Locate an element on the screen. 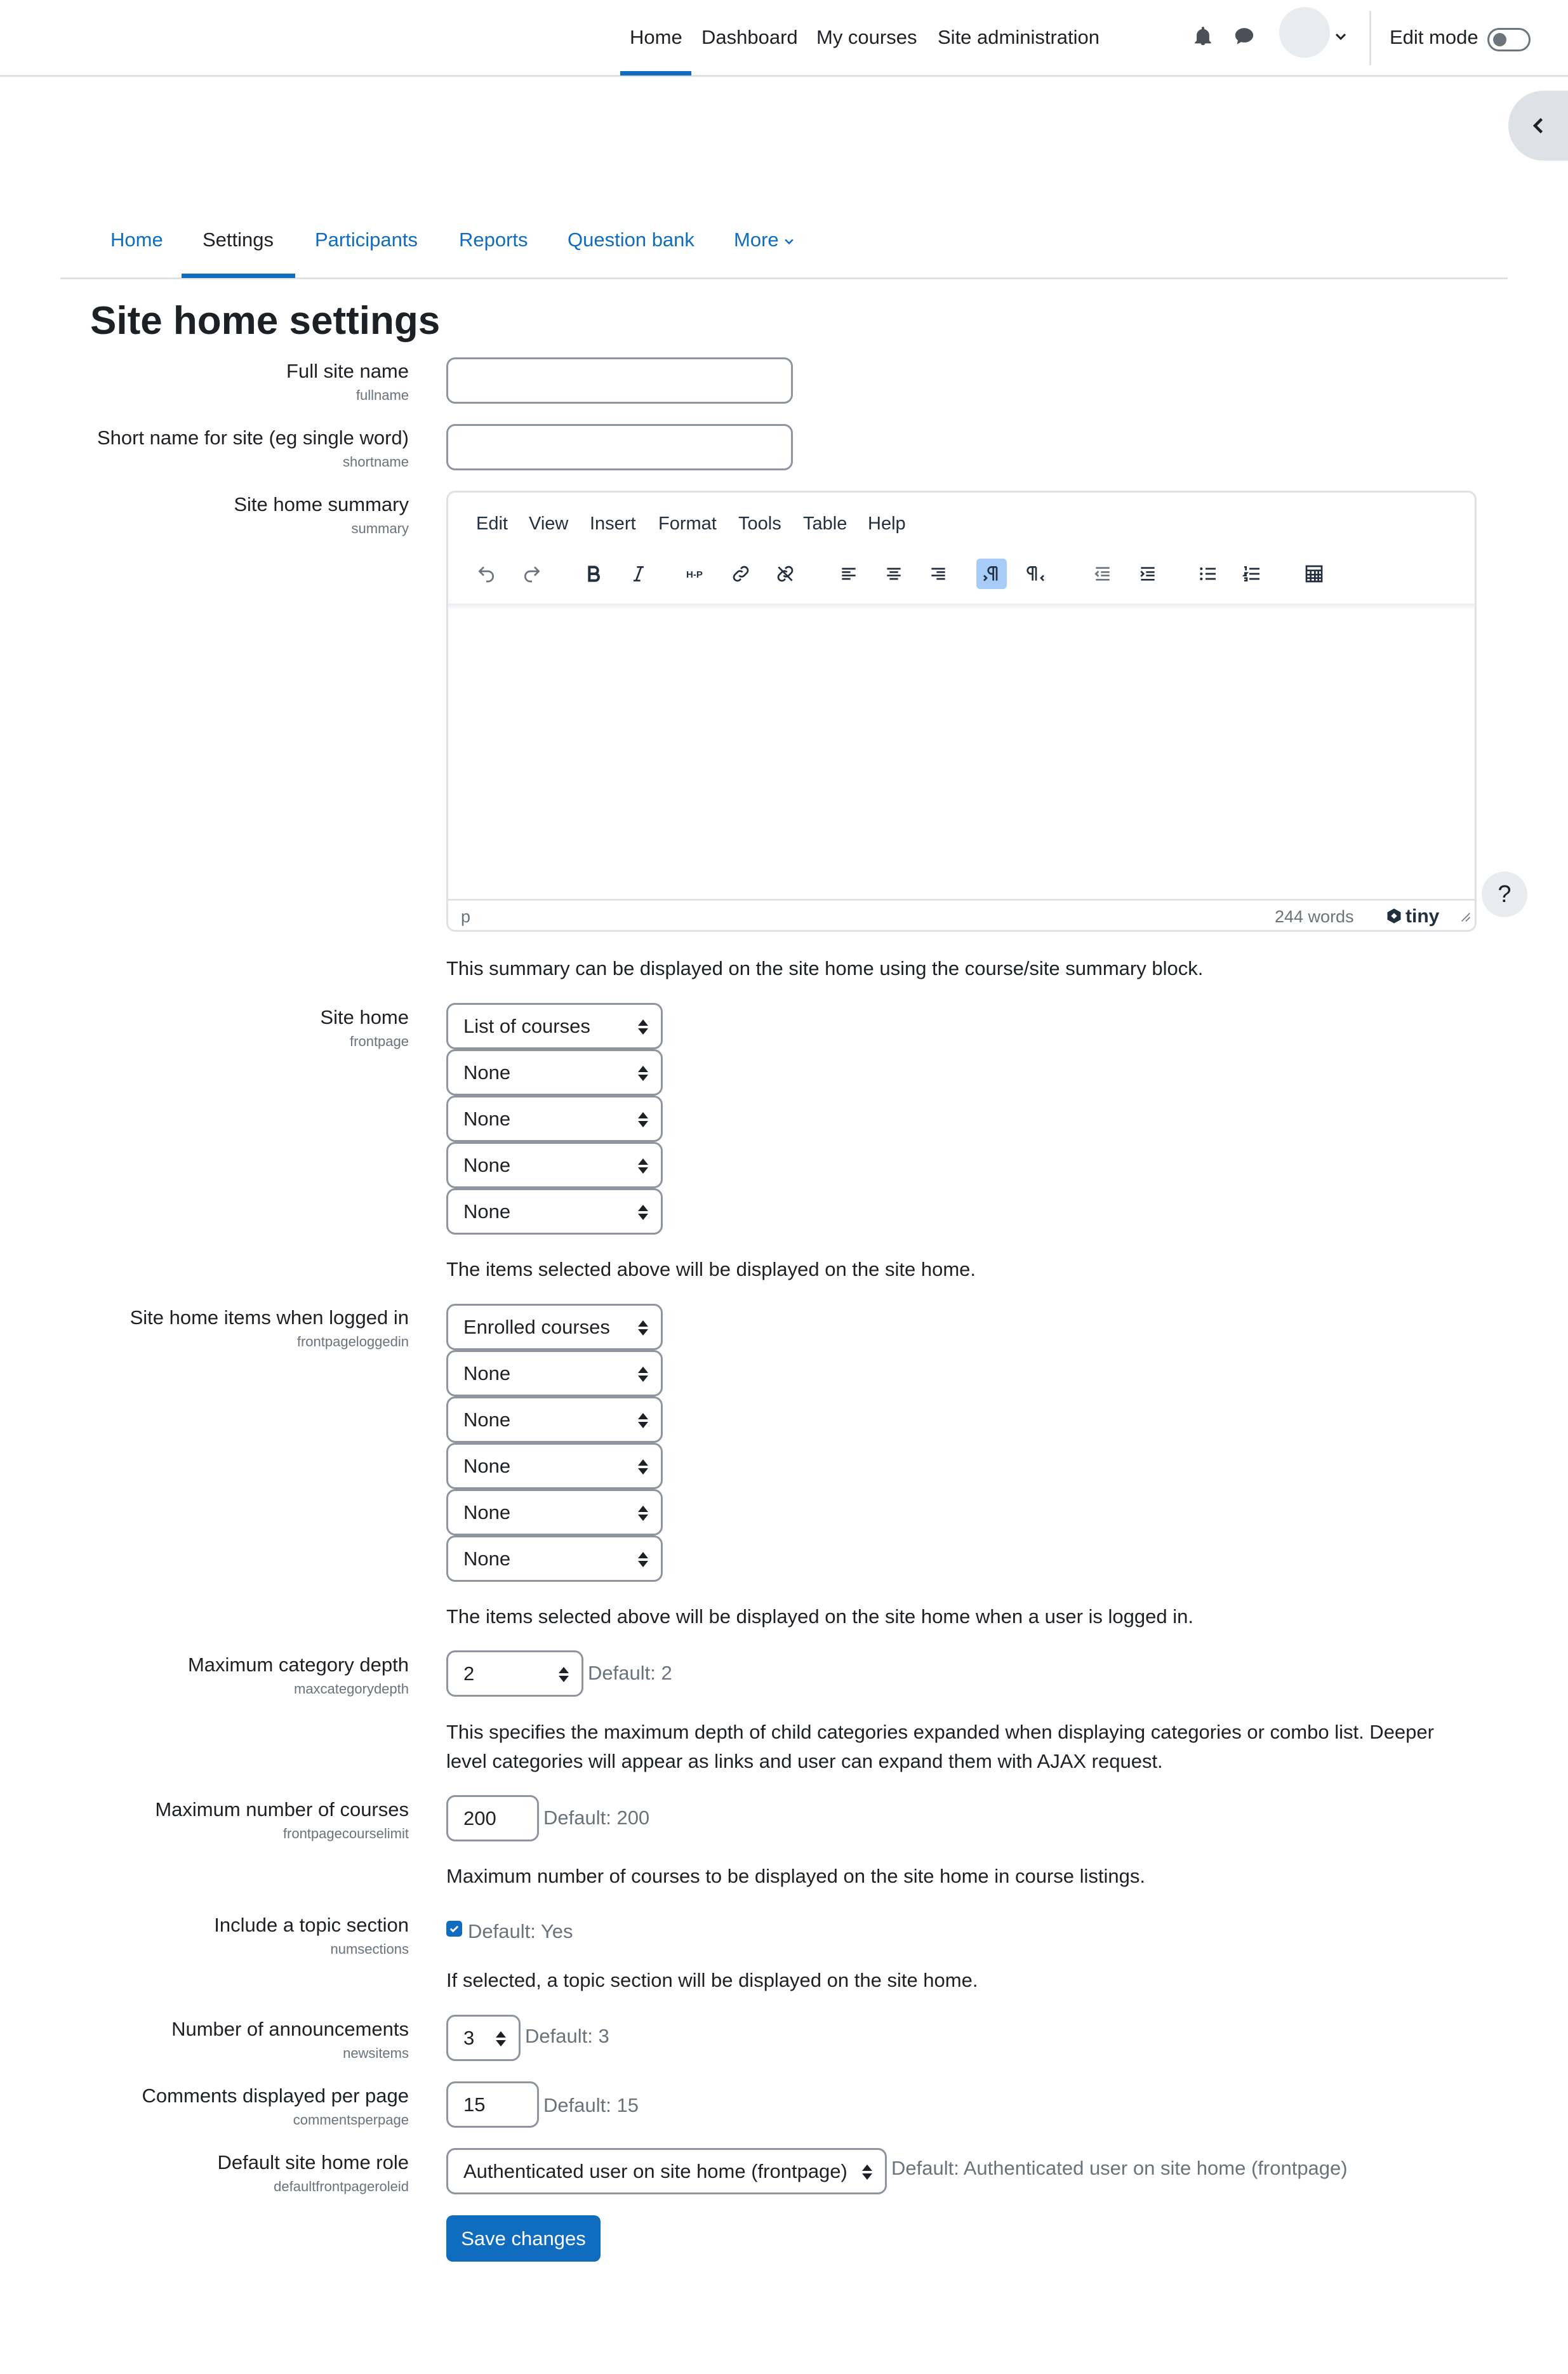  tab-settings: Settings is located at coordinates (238, 240).